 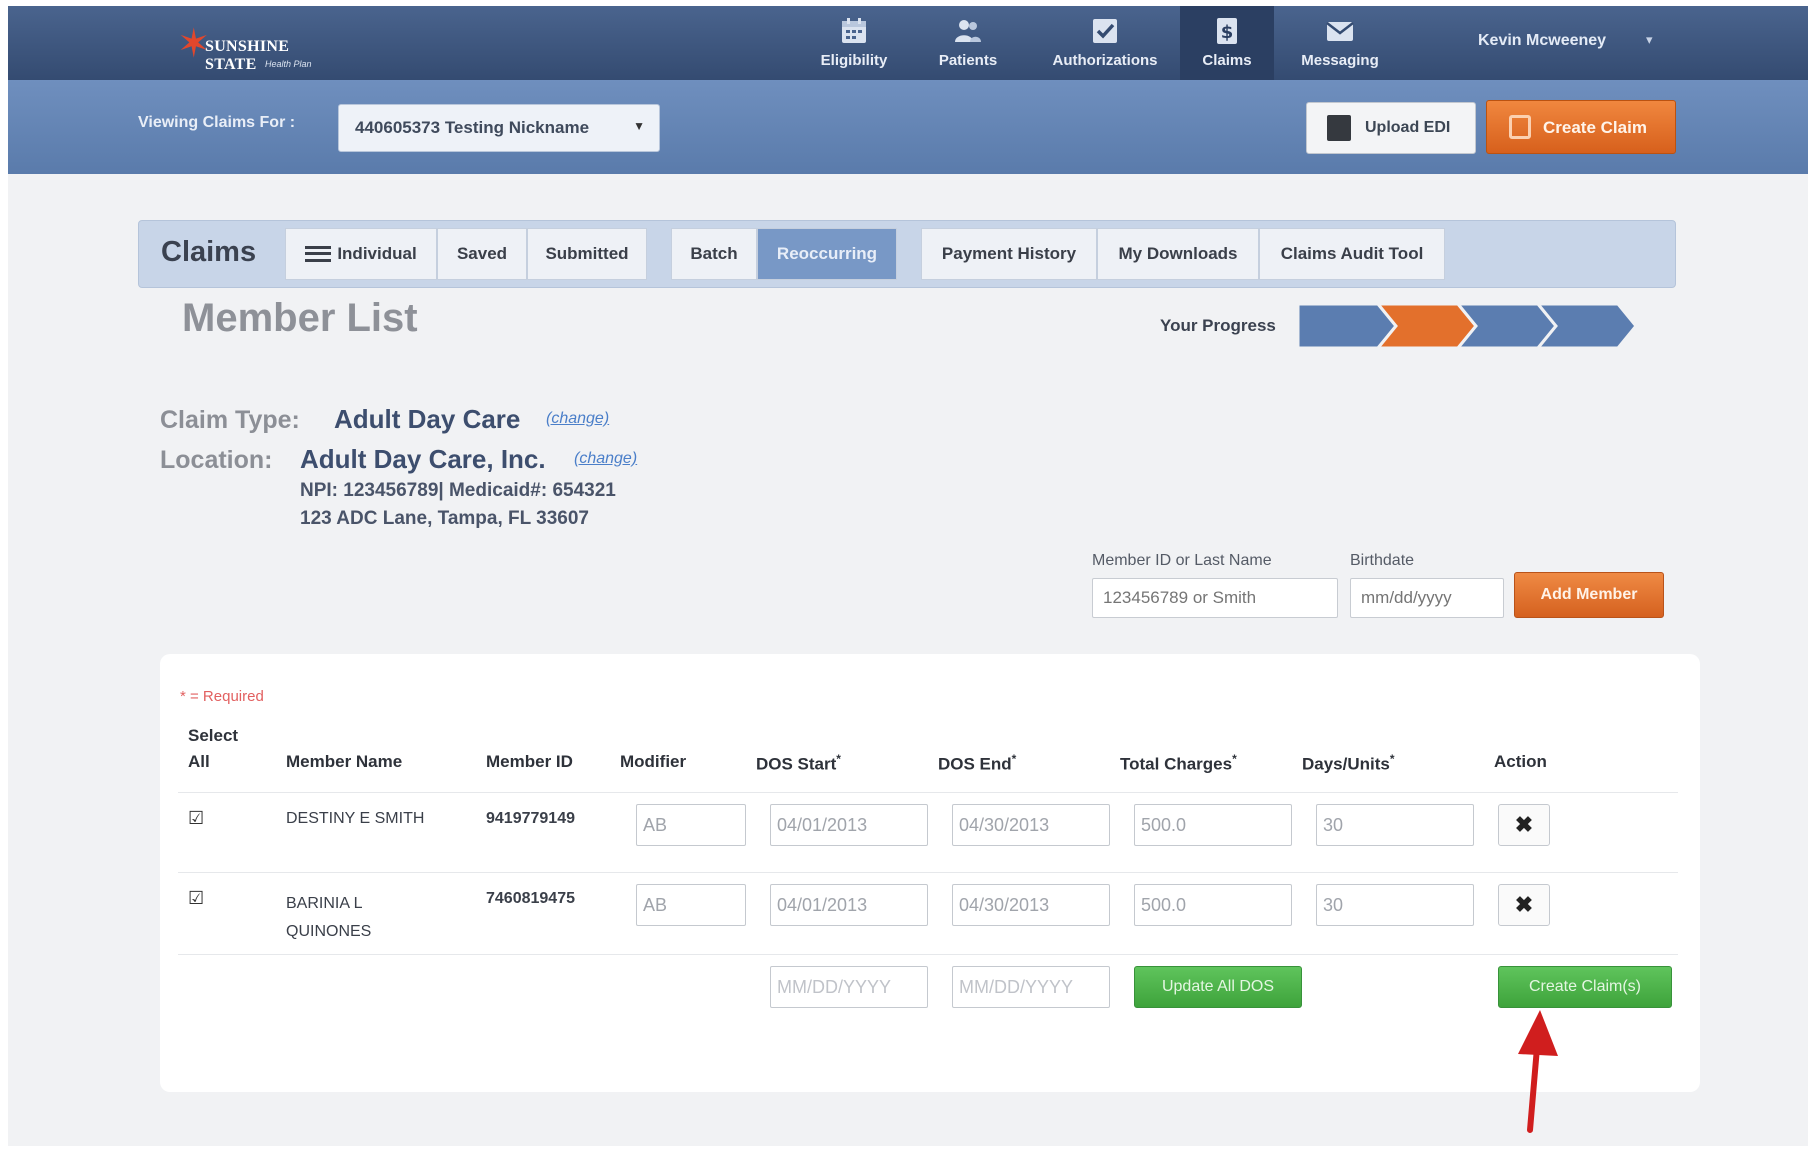 I want to click on nav-eligibility: Eligibility, so click(x=854, y=43).